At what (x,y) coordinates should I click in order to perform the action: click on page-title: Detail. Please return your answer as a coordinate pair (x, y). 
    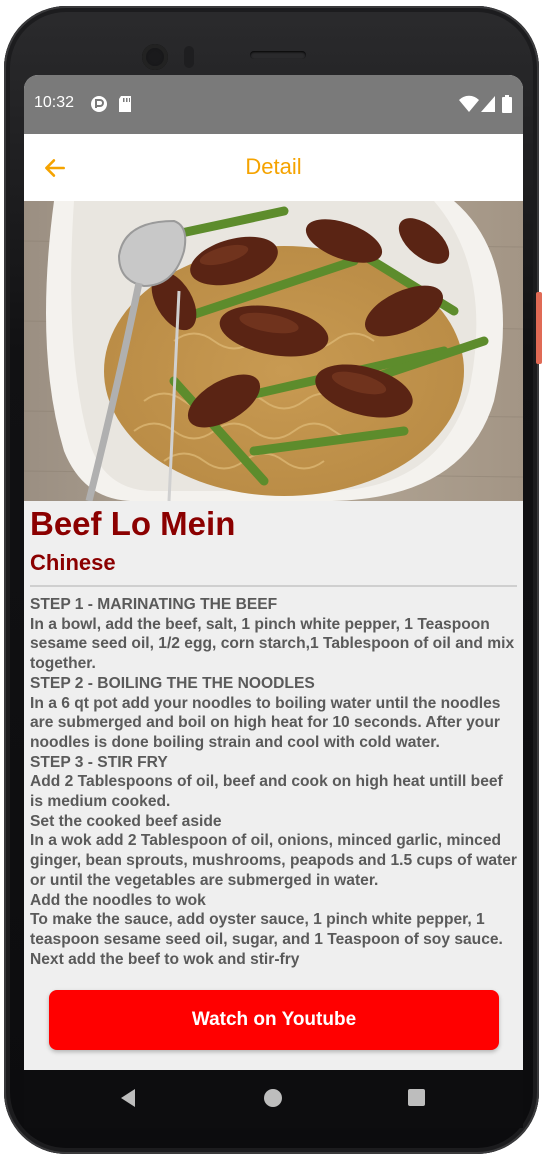
    Looking at the image, I should click on (273, 166).